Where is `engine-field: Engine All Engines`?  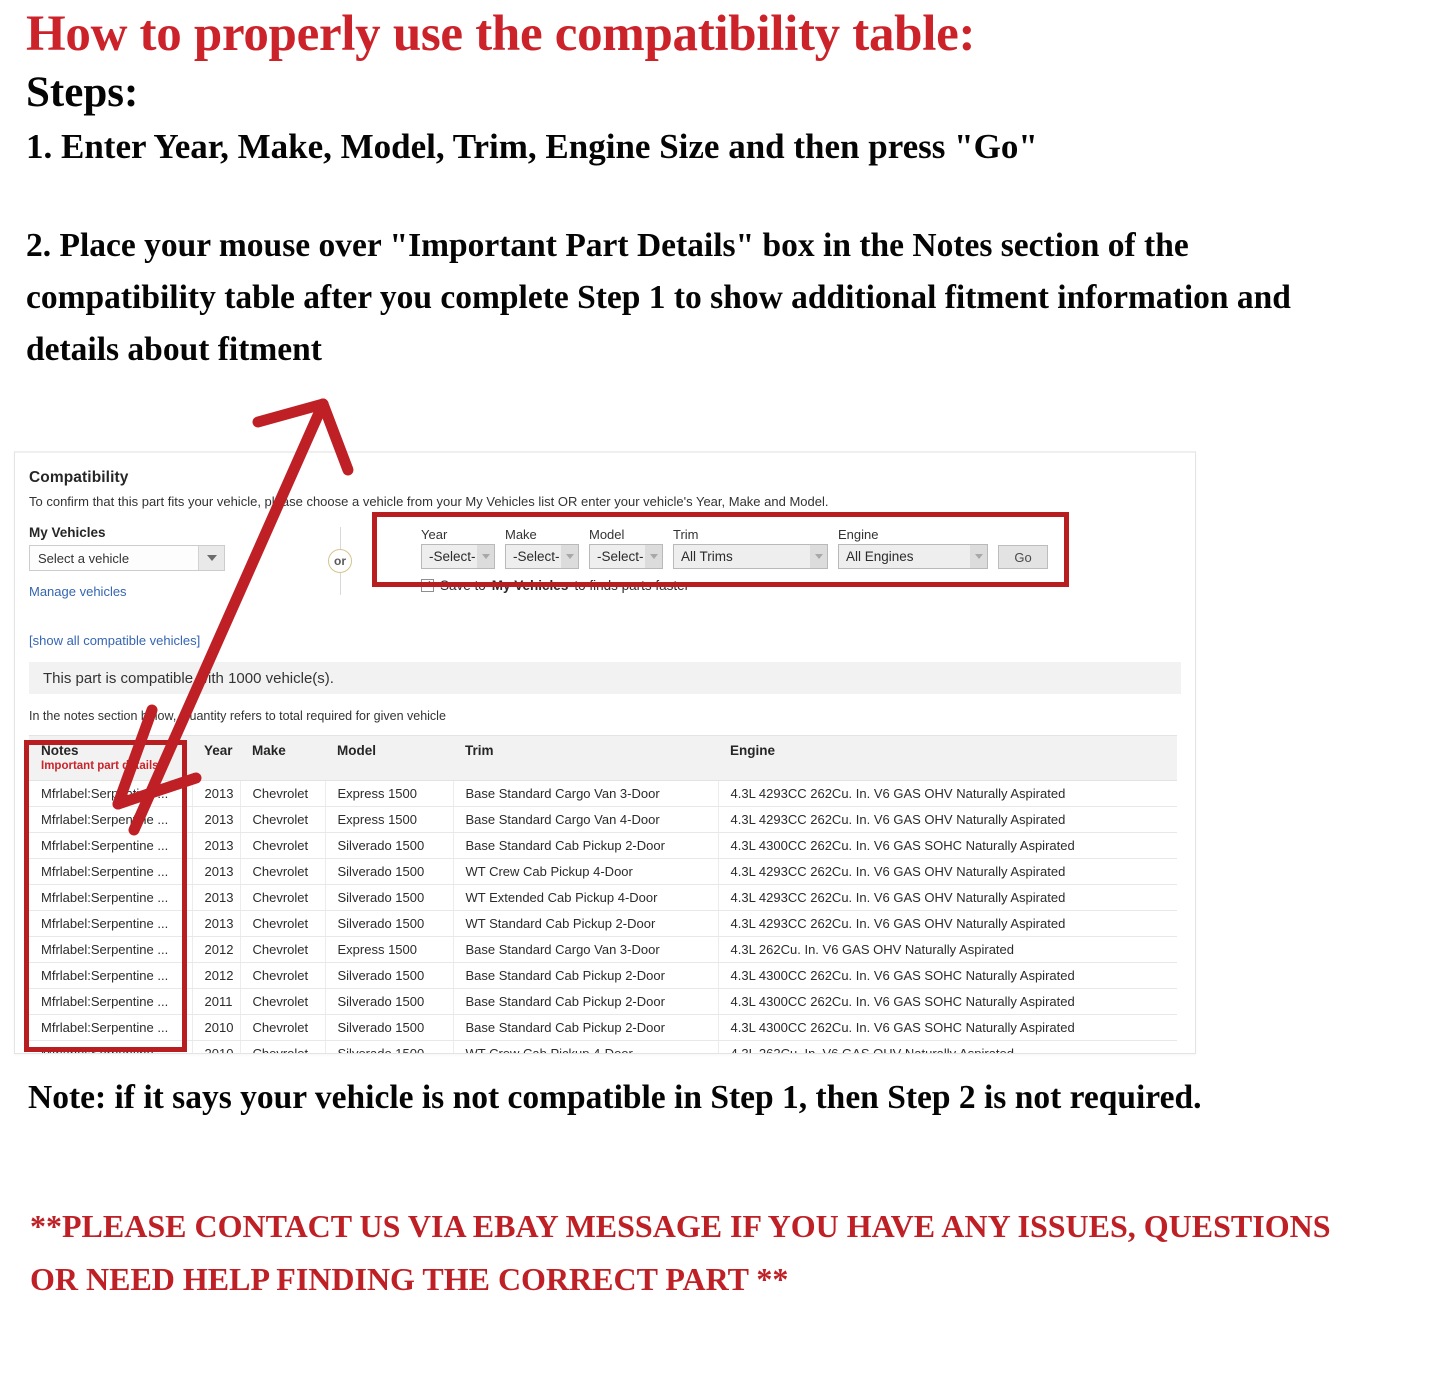
engine-field: Engine All Engines is located at coordinates (913, 548).